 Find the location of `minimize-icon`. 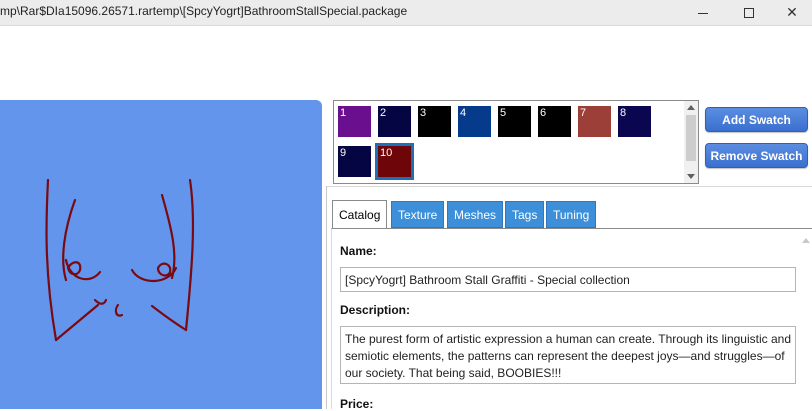

minimize-icon is located at coordinates (703, 13).